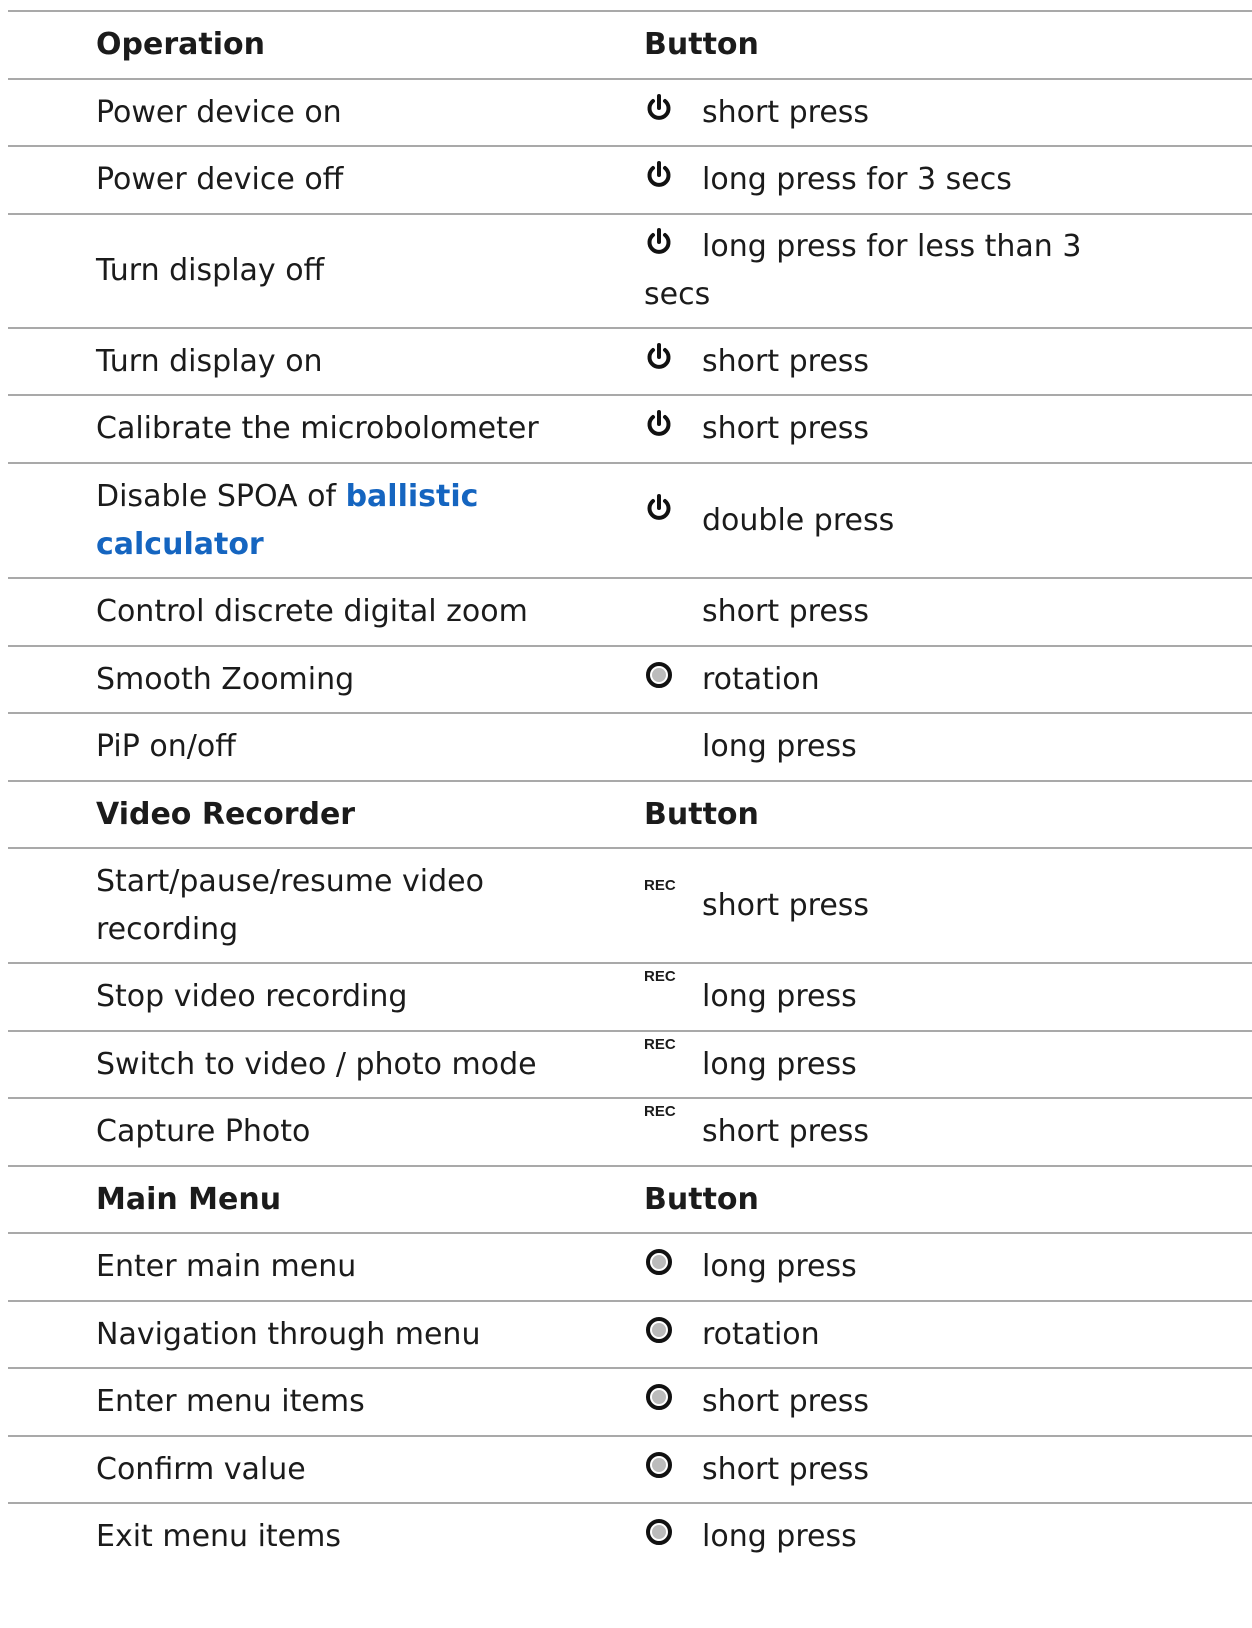 This screenshot has height=1628, width=1252. I want to click on operation-text: Disable SPOA of, so click(221, 496).